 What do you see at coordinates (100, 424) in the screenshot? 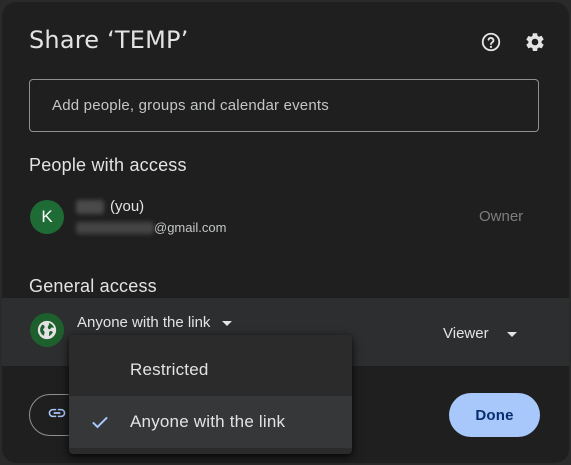
I see `check-icon` at bounding box center [100, 424].